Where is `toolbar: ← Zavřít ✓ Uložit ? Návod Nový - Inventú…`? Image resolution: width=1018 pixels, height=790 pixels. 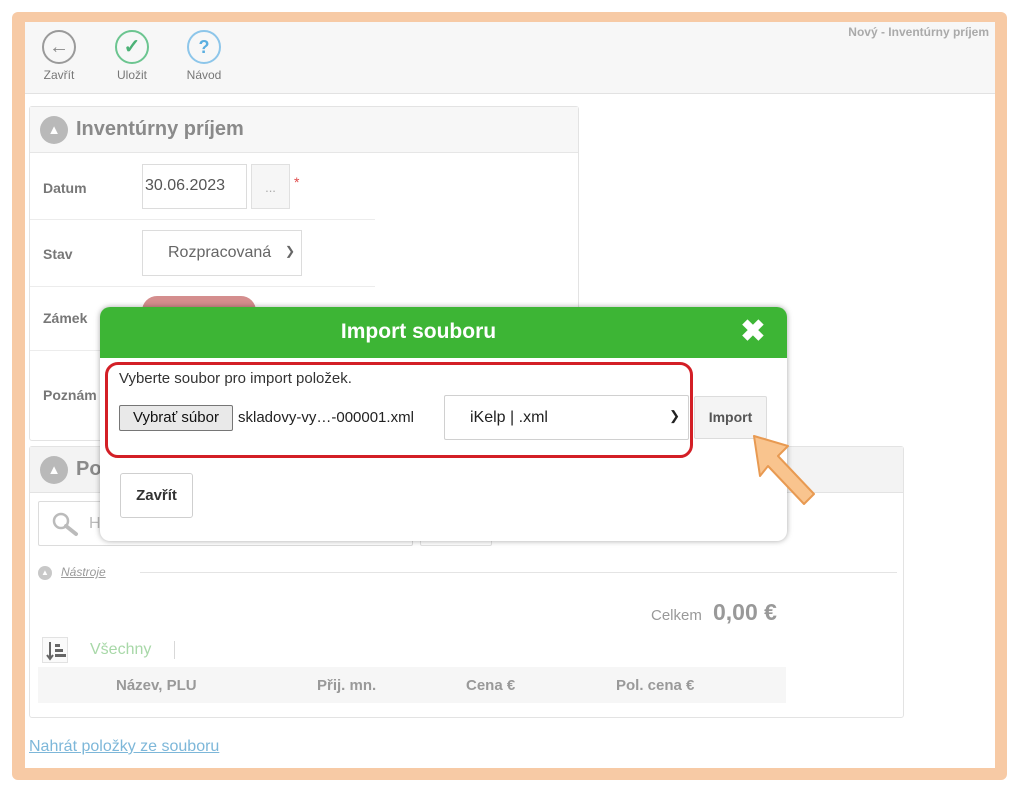 toolbar: ← Zavřít ✓ Uložit ? Návod Nový - Inventú… is located at coordinates (510, 58).